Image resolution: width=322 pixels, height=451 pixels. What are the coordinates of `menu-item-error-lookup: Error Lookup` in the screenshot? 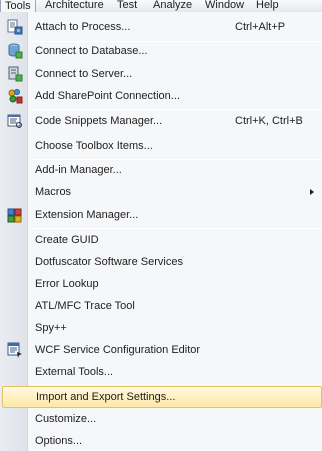 It's located at (161, 284).